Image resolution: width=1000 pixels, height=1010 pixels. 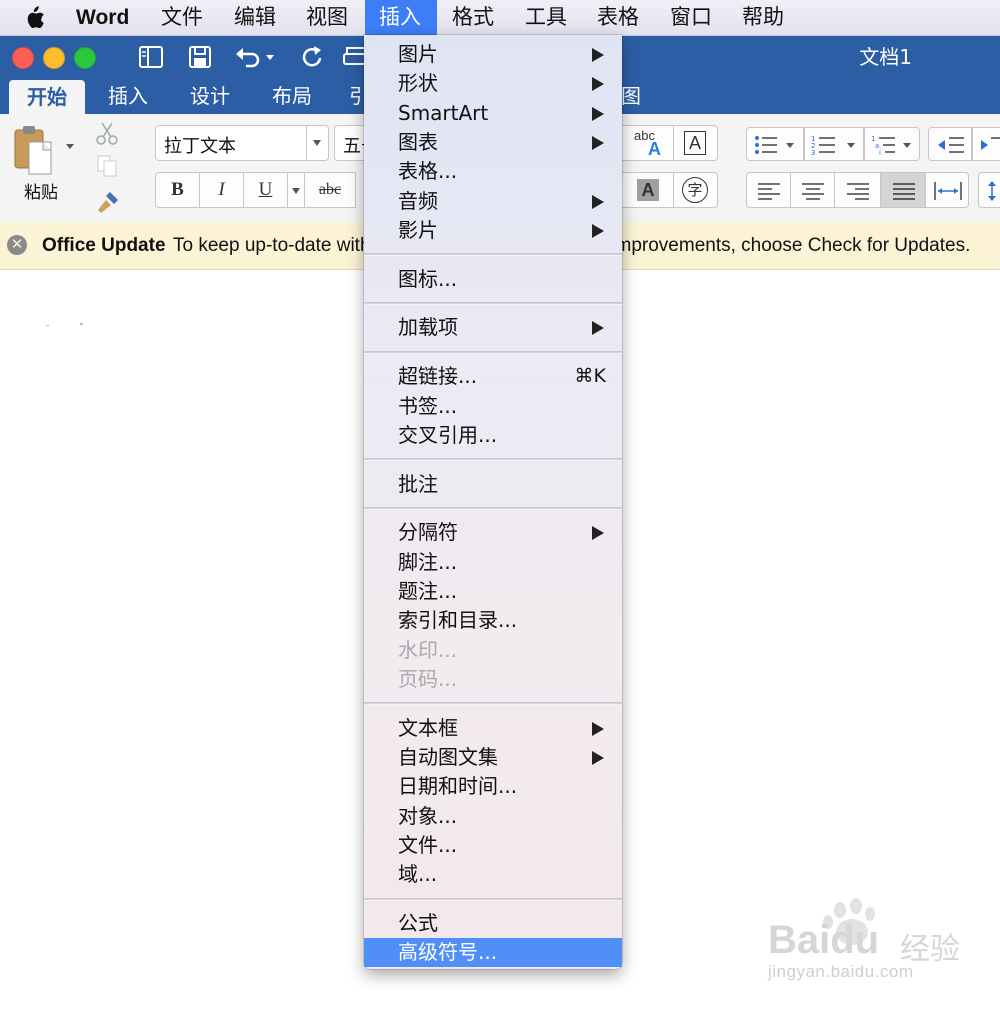 I want to click on menu-file: 文件, so click(x=182, y=17).